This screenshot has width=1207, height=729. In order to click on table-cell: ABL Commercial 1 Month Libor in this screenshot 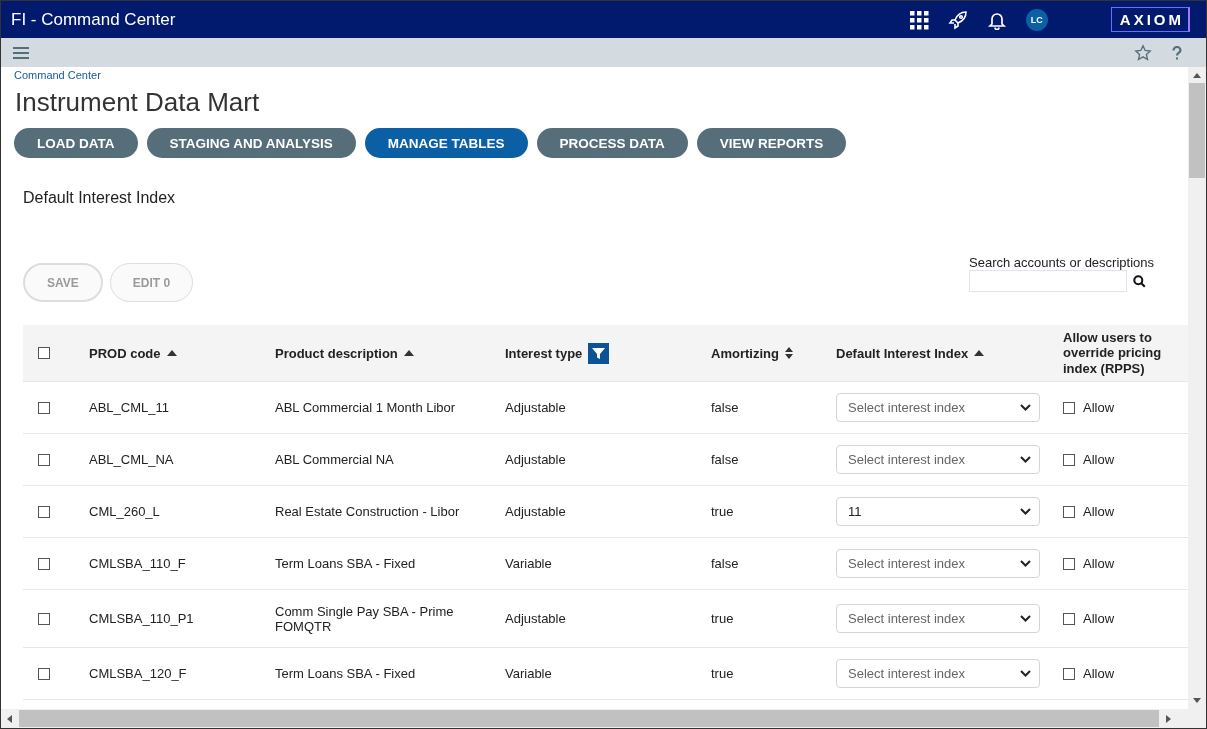, I will do `click(365, 407)`.